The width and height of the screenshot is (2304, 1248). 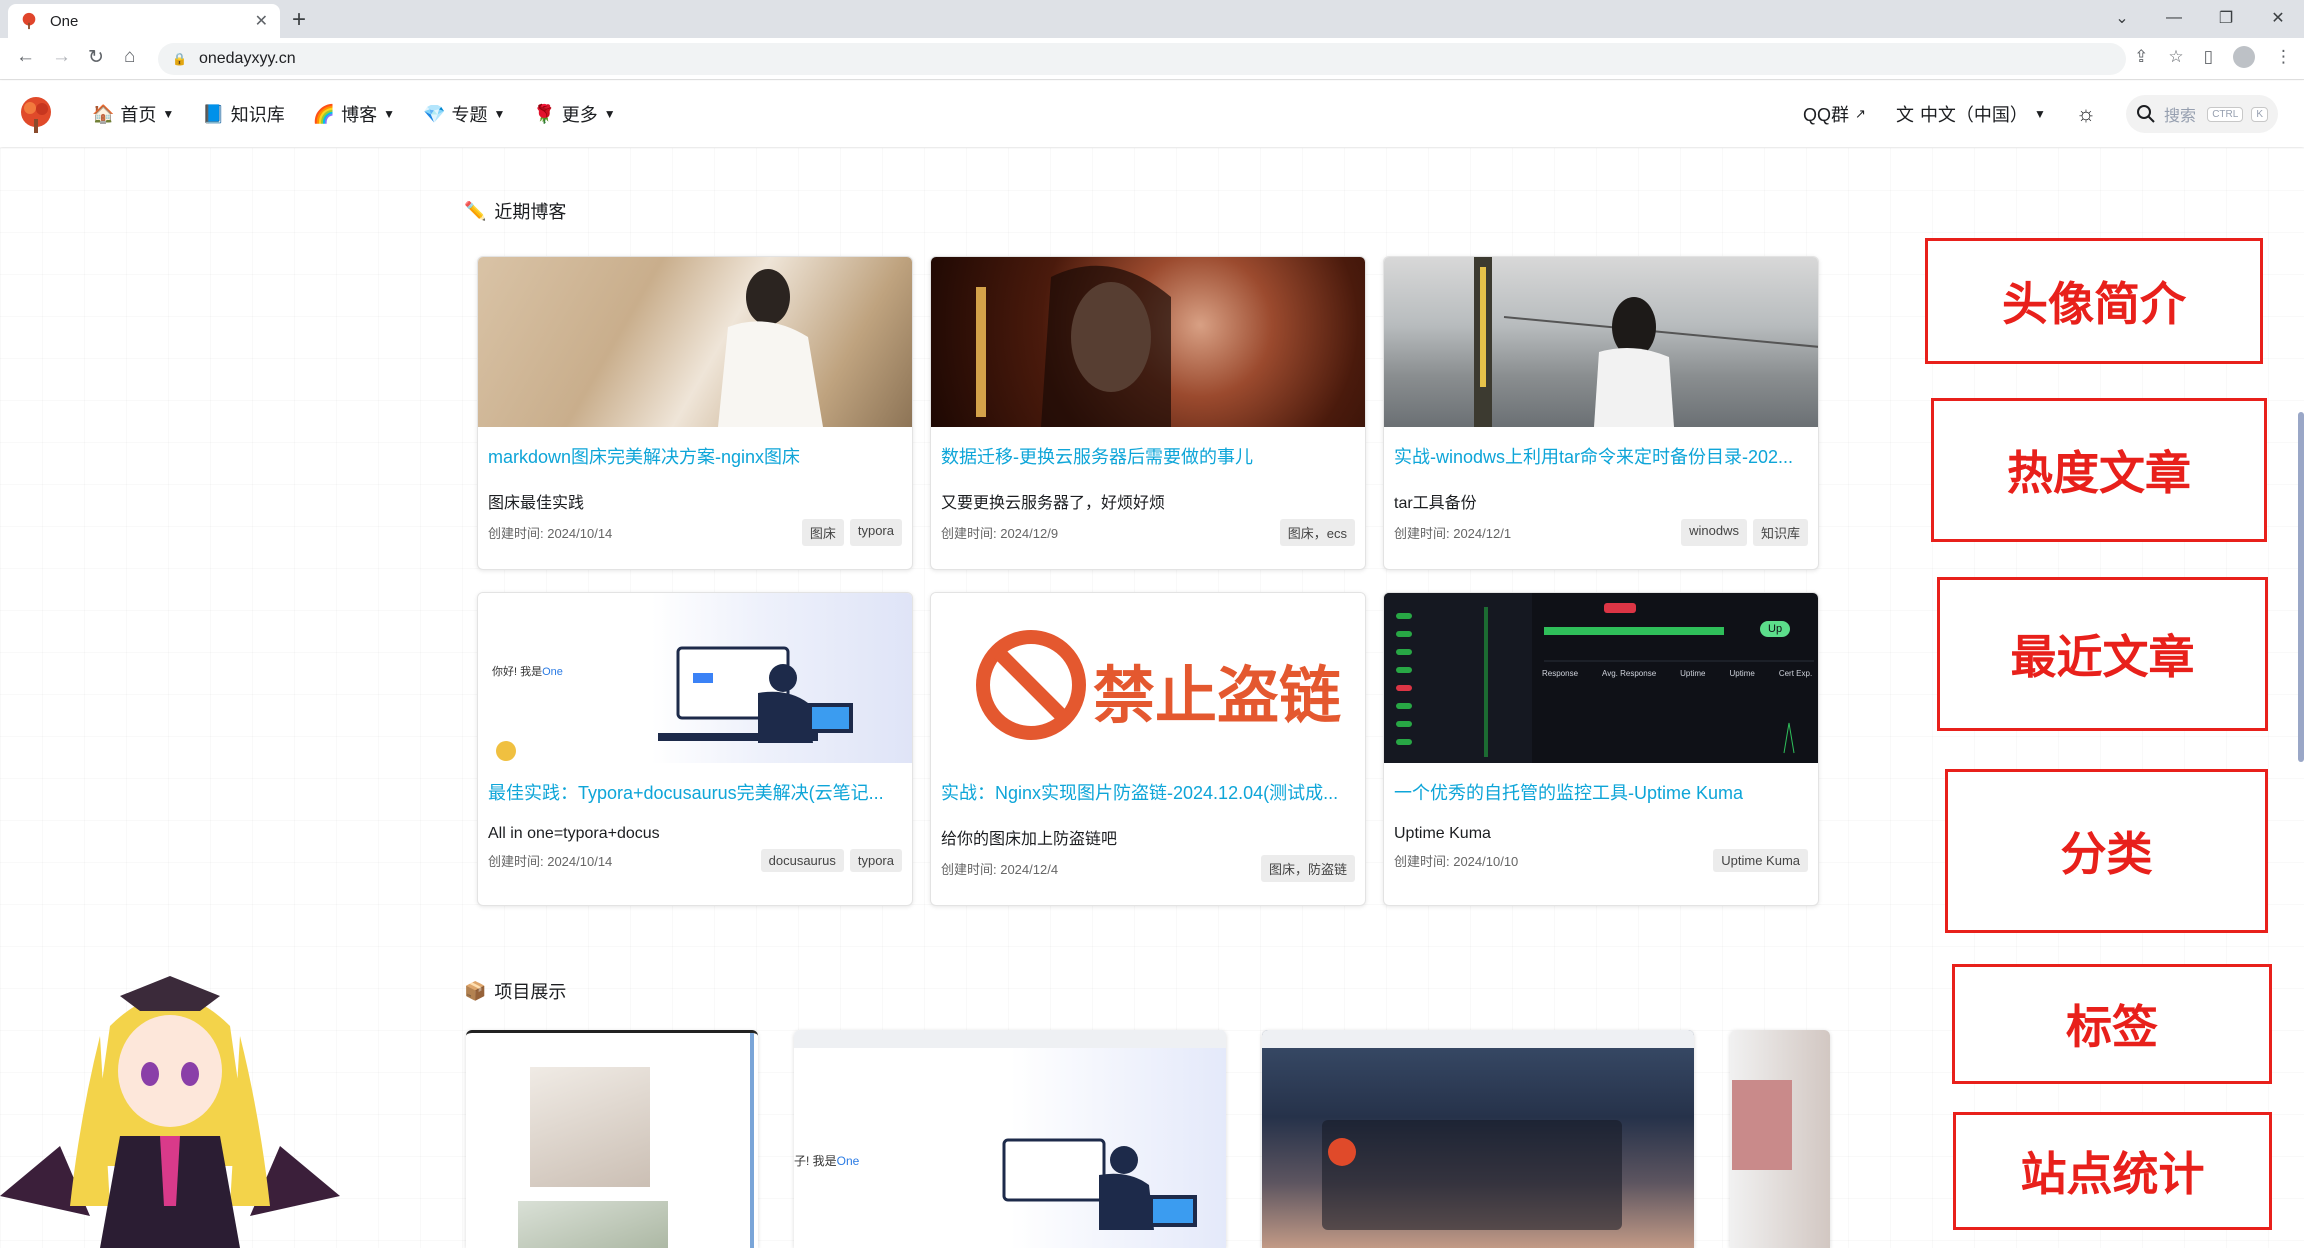 I want to click on card-cover-image: 你好! 我是One, so click(x=695, y=678).